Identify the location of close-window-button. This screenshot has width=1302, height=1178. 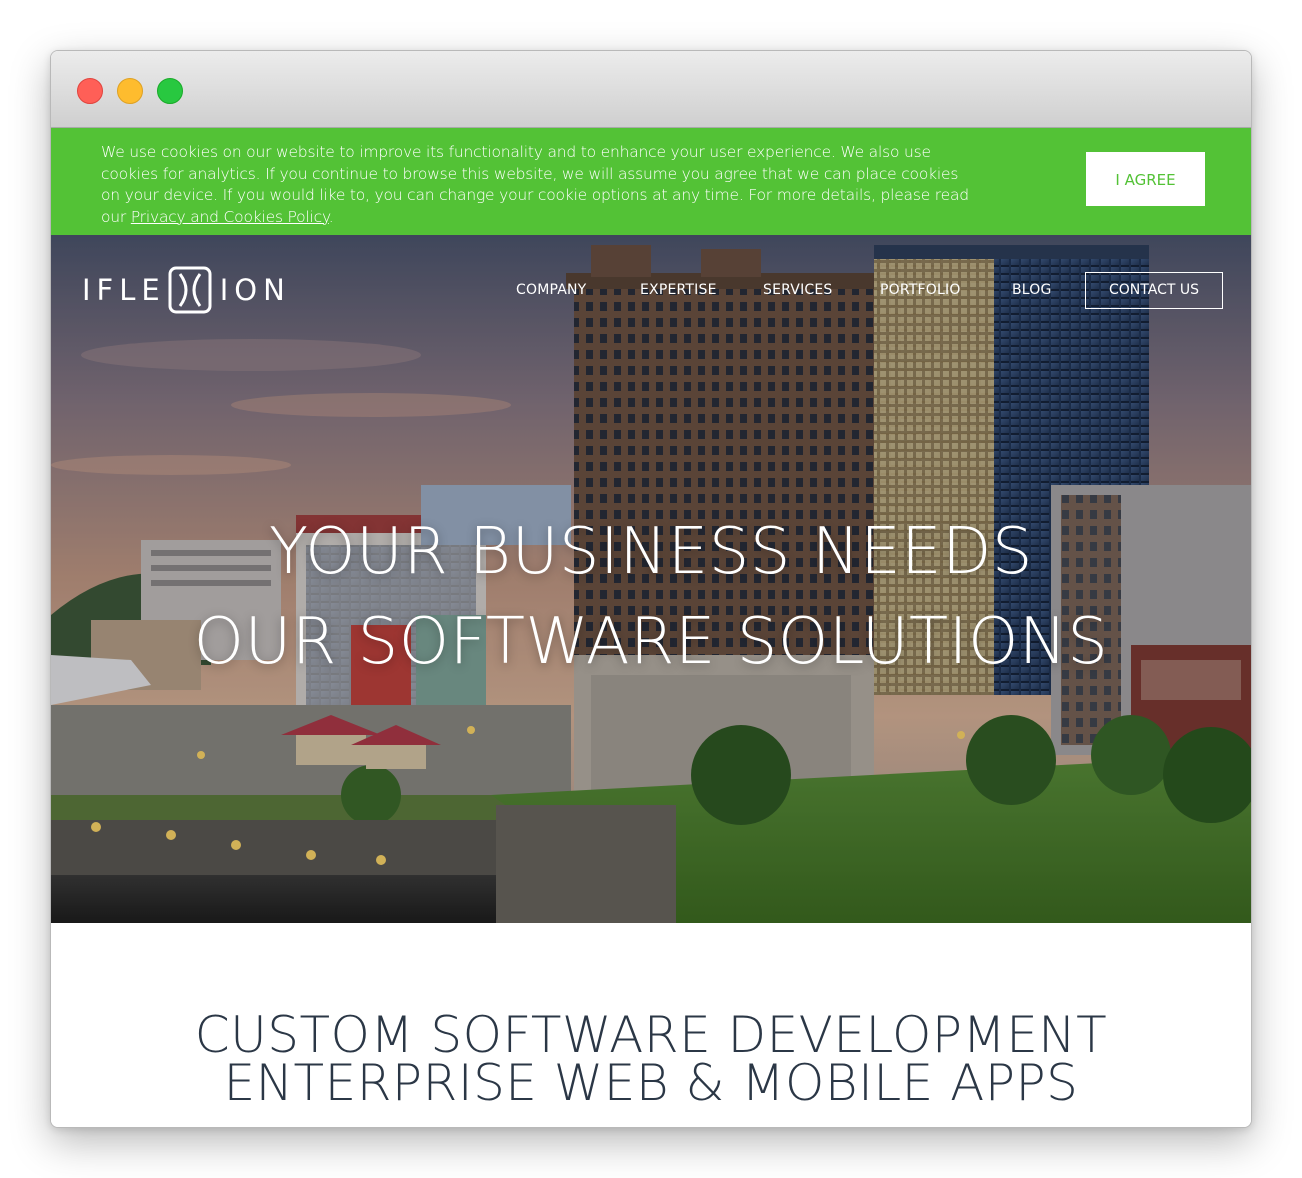
(90, 91).